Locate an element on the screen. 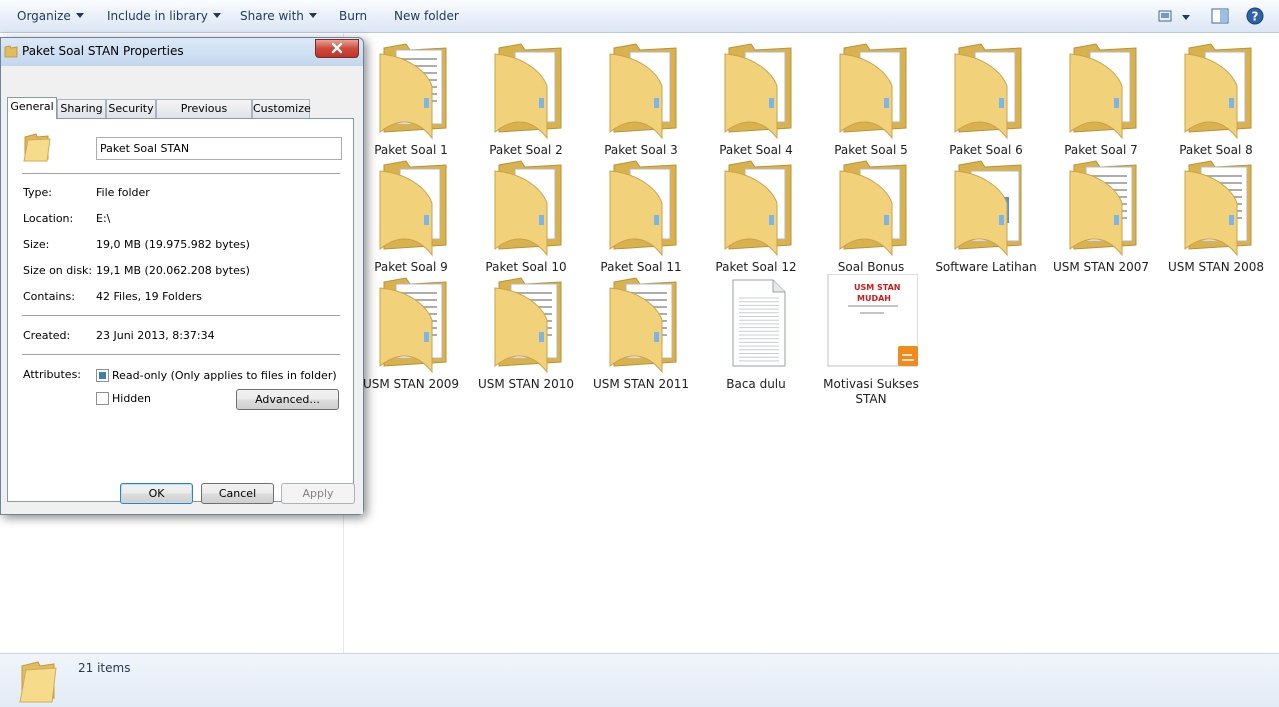 Image resolution: width=1279 pixels, height=707 pixels. item-label: Paket Soal 5 is located at coordinates (871, 150).